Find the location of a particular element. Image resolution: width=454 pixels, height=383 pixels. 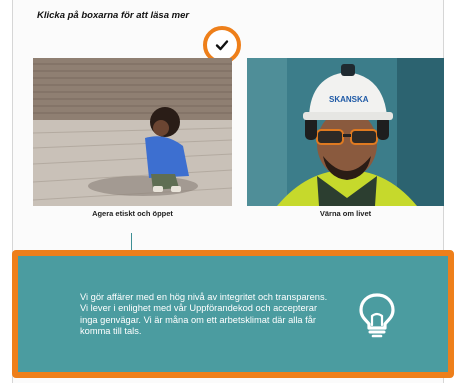

card-caption: Agera etiskt och öppet is located at coordinates (132, 213).